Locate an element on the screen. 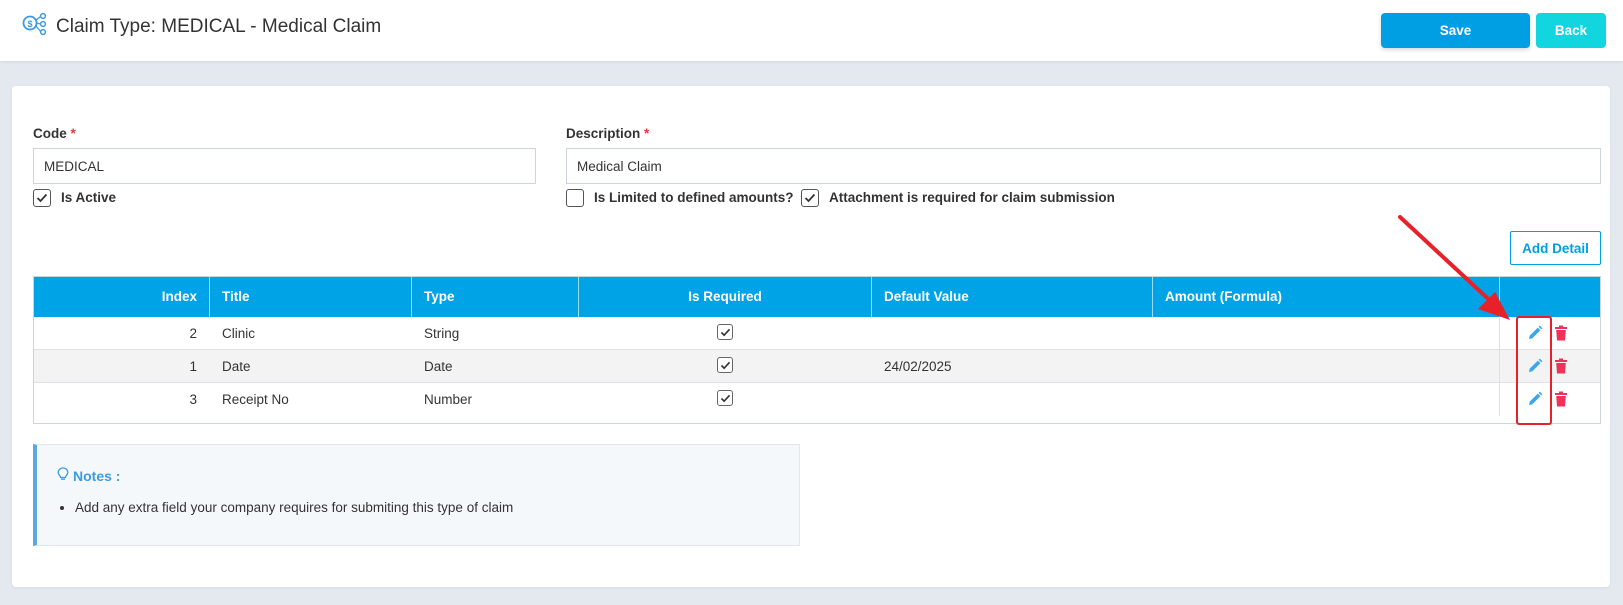 This screenshot has width=1623, height=605. table-row: 2 Clinic String is located at coordinates (817, 333).